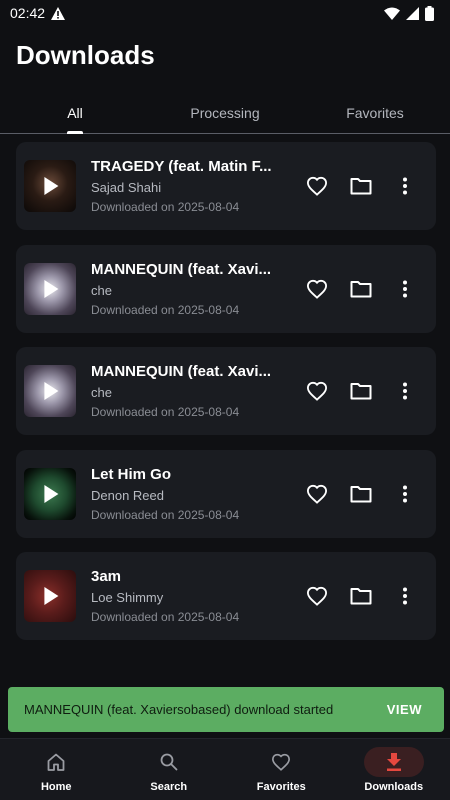 This screenshot has width=450, height=800. I want to click on snackbar-view-button: VIEW, so click(404, 709).